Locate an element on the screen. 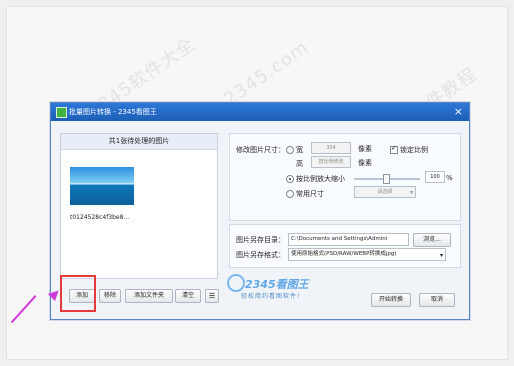  scale-slider-thumb is located at coordinates (386, 179).